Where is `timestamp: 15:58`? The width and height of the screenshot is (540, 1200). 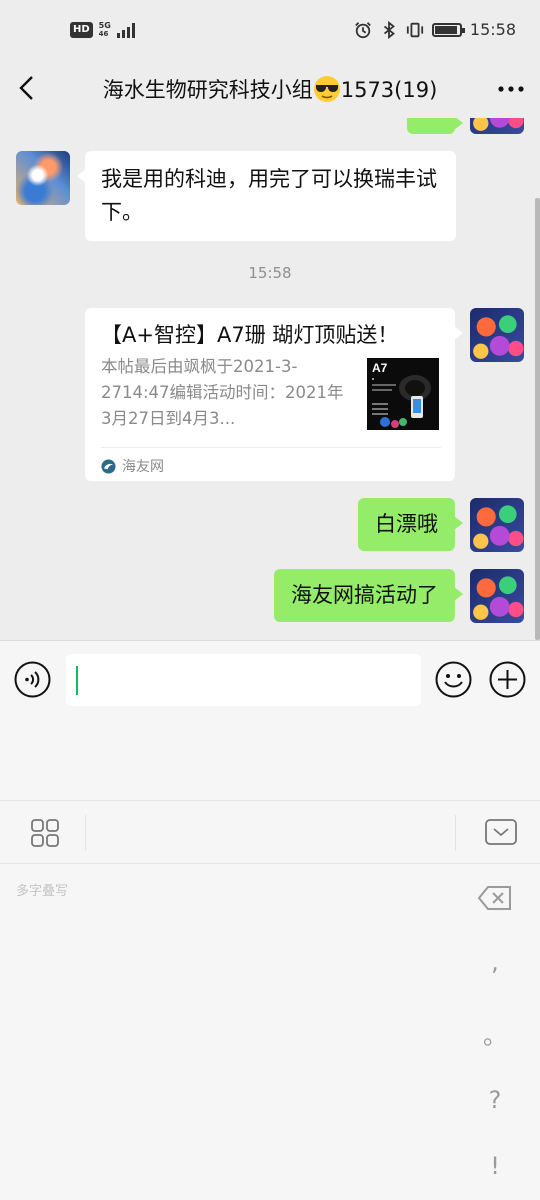
timestamp: 15:58 is located at coordinates (270, 273).